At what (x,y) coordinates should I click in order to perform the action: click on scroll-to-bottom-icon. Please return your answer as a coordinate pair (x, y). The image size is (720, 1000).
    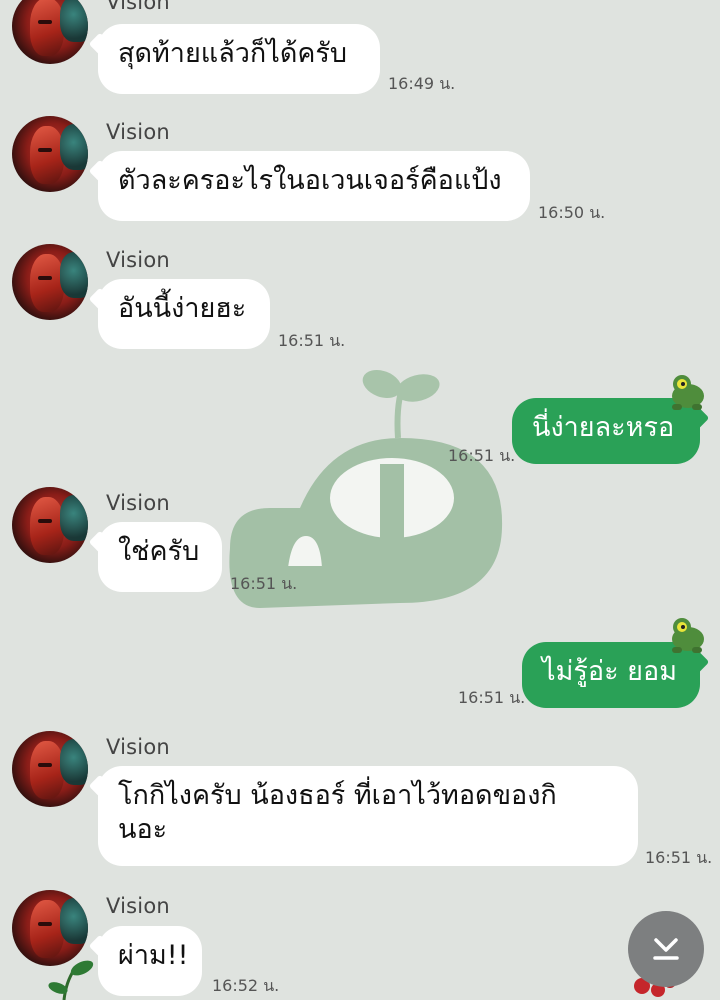
    Looking at the image, I should click on (666, 949).